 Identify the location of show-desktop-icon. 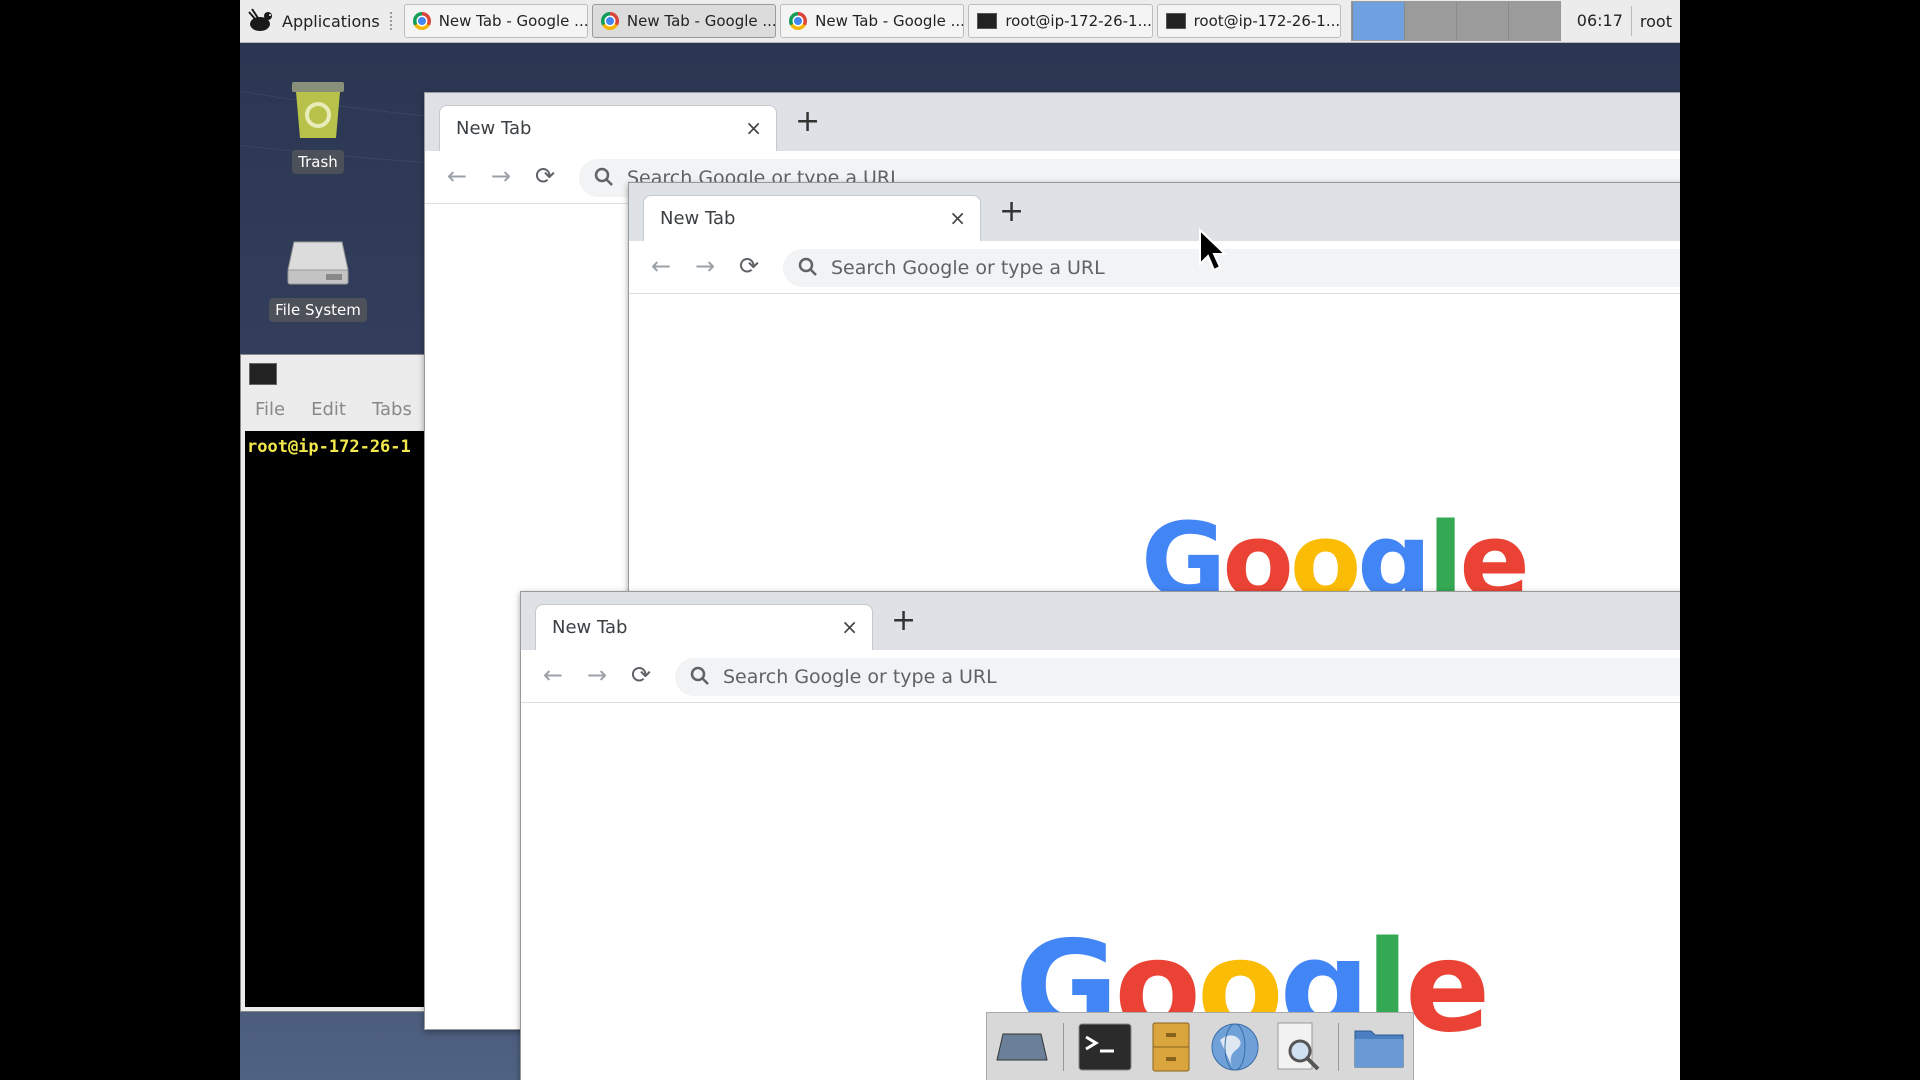
(1022, 1046).